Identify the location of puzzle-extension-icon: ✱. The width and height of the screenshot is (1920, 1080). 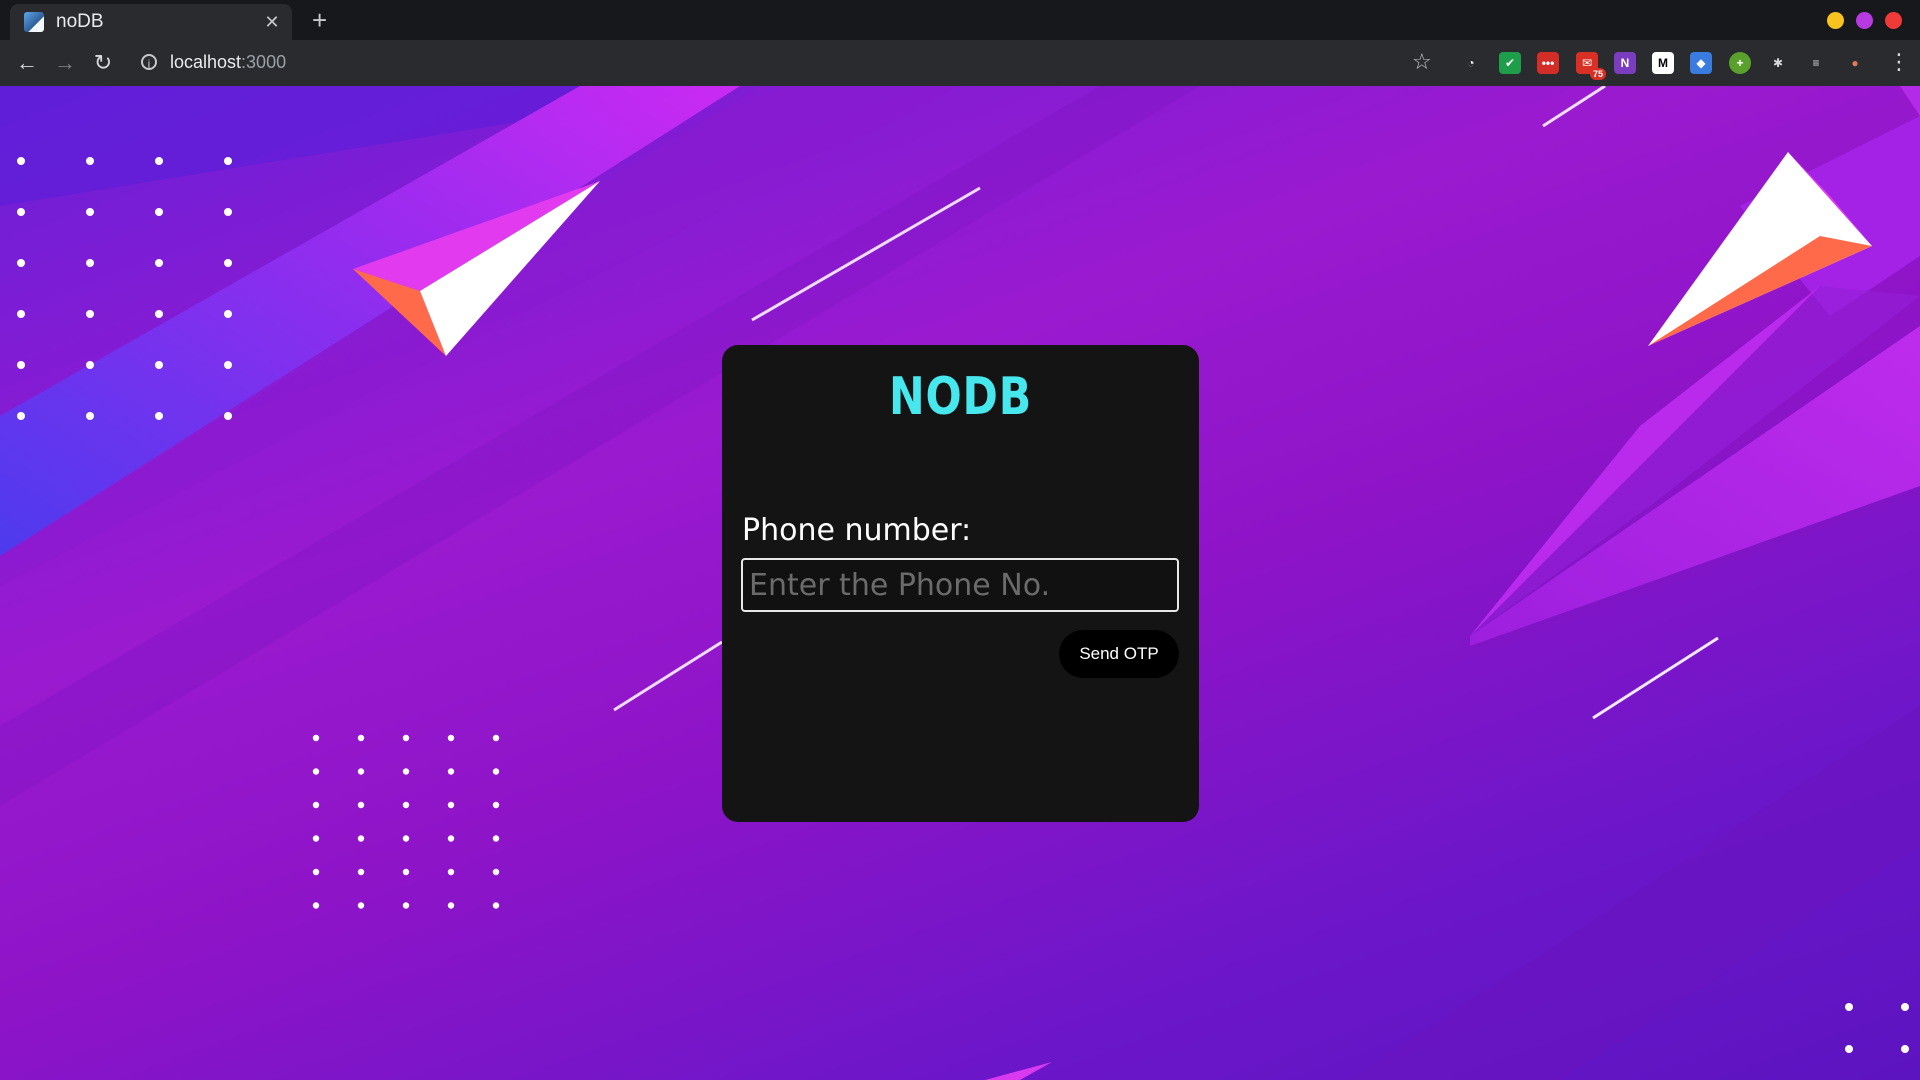
(1778, 63).